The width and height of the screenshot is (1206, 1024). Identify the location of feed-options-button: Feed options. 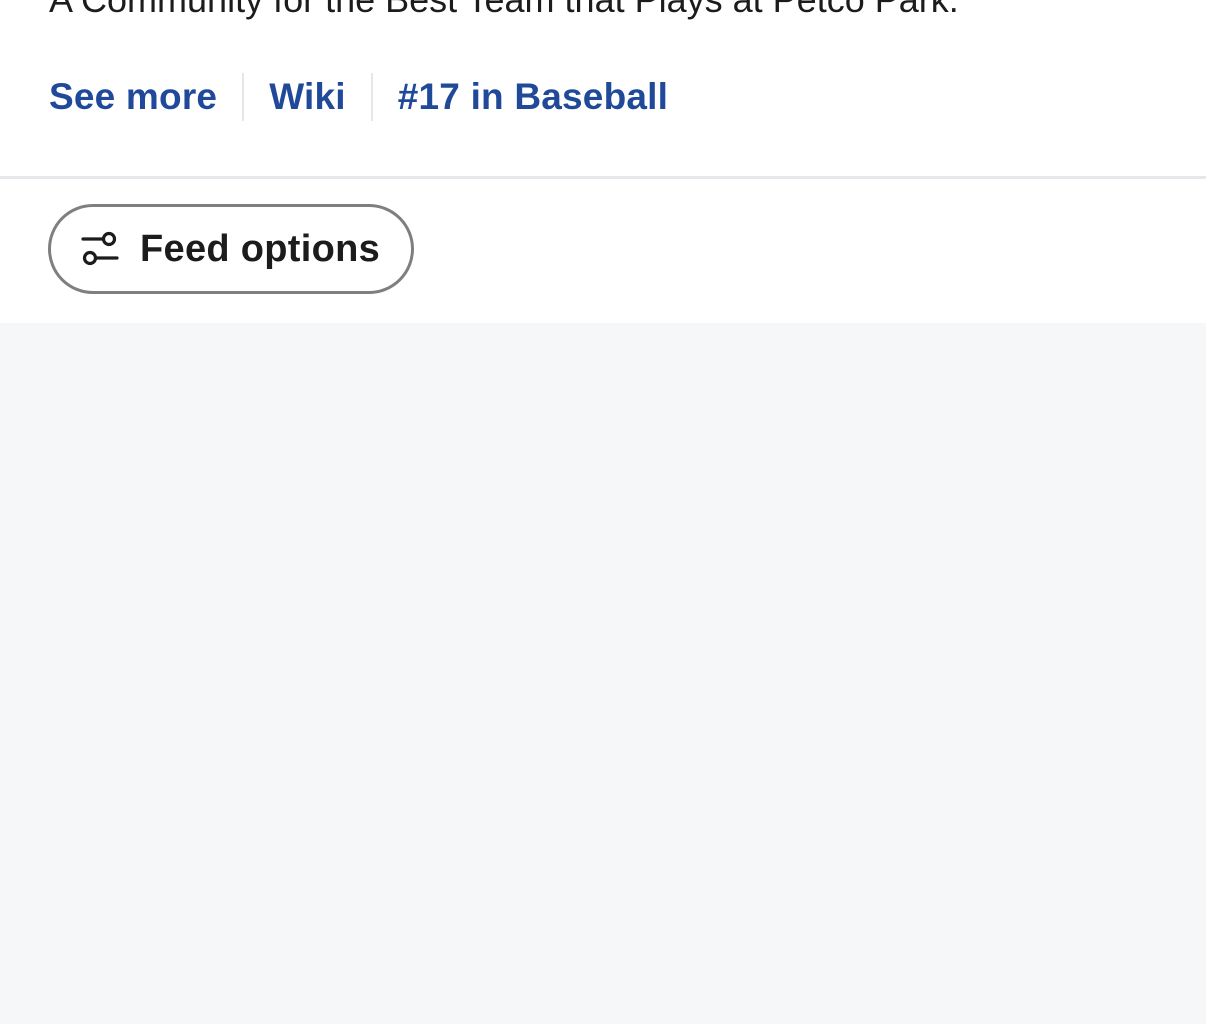
(231, 249).